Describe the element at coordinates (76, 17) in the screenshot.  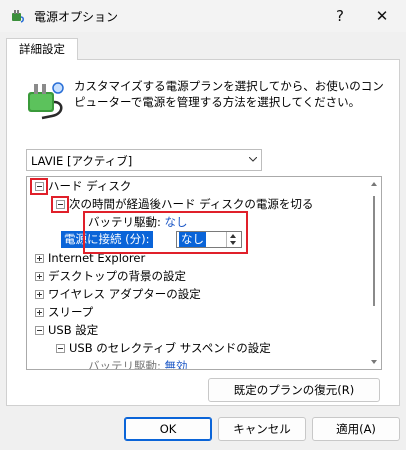
I see `window-title: 電源オプション` at that location.